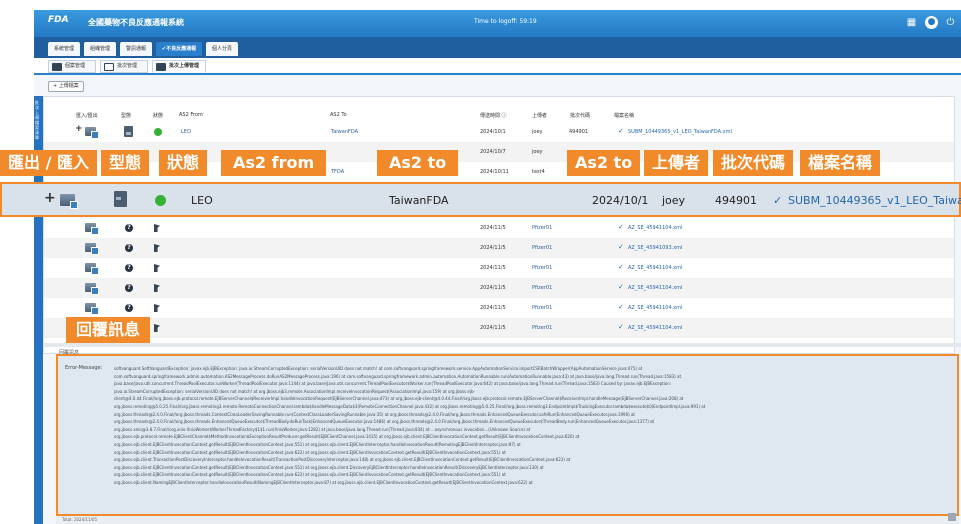 The height and width of the screenshot is (524, 961). What do you see at coordinates (186, 132) in the screenshot?
I see `as2-from-cell: LEO` at bounding box center [186, 132].